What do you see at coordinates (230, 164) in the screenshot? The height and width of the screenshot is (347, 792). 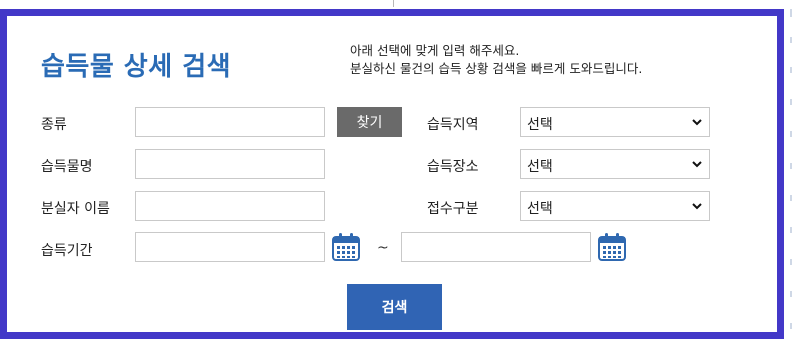 I see `item-name-input` at bounding box center [230, 164].